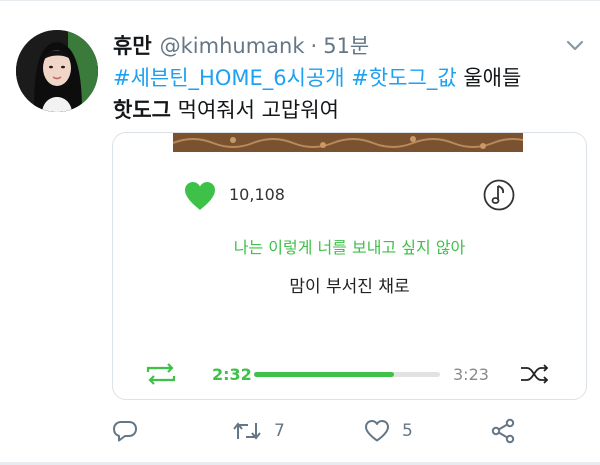 Image resolution: width=600 pixels, height=465 pixels. What do you see at coordinates (349, 287) in the screenshot?
I see `lyric-next-line: 맘이 부서진 채로` at bounding box center [349, 287].